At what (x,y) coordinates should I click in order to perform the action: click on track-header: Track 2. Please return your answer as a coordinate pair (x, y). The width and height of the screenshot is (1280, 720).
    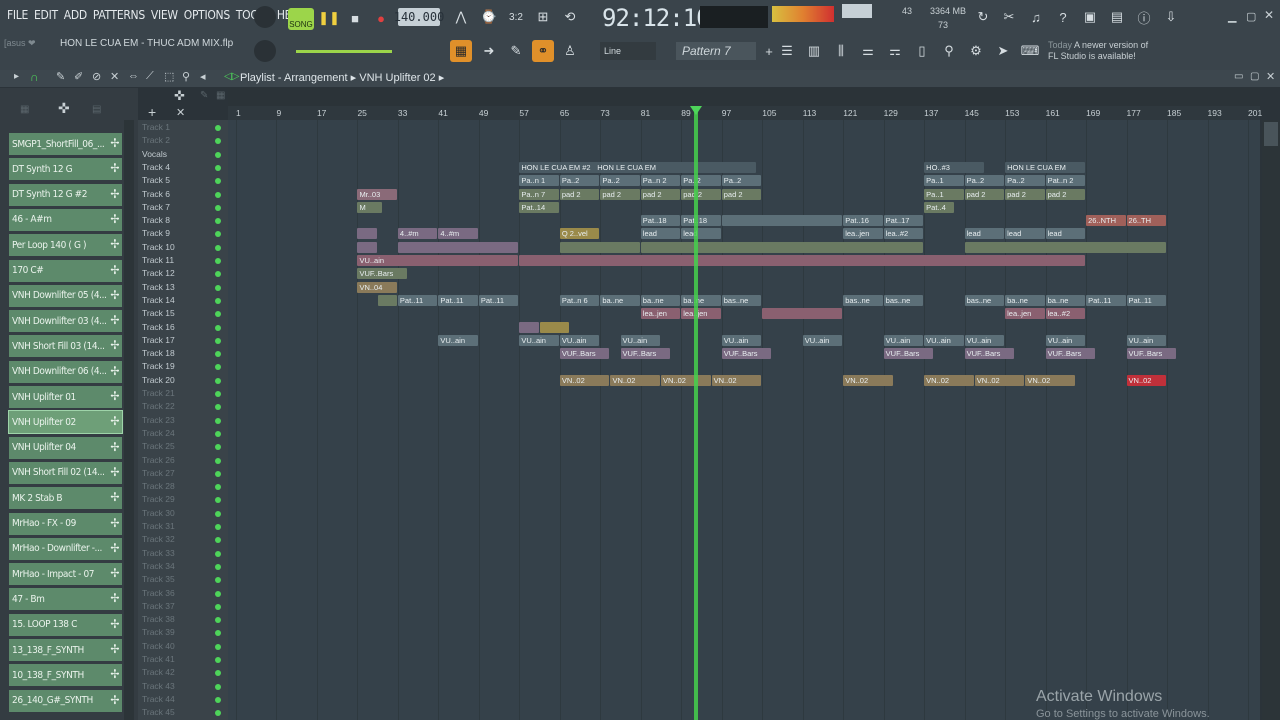
    Looking at the image, I should click on (183, 141).